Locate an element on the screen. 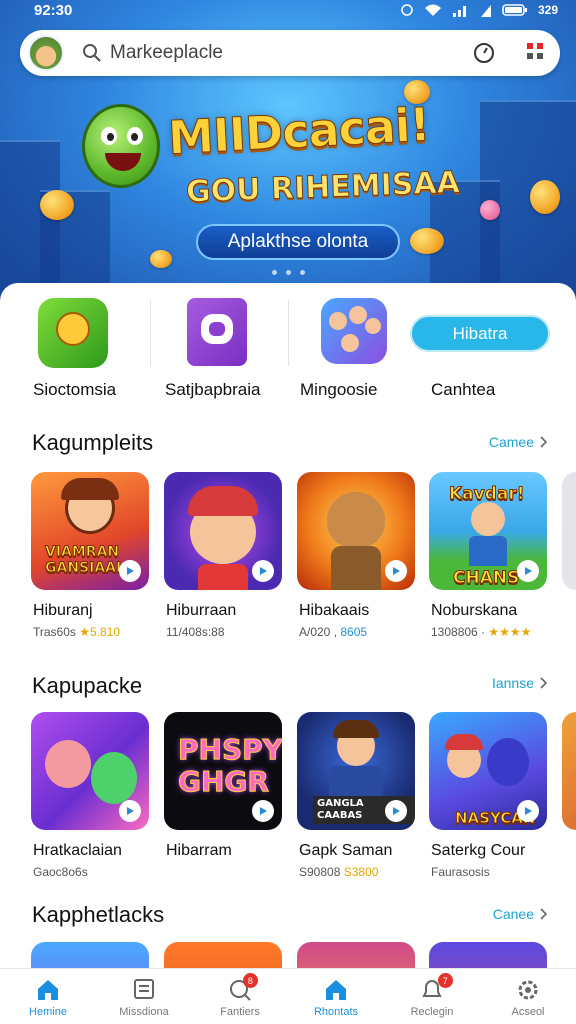 The height and width of the screenshot is (1024, 576). see-more-link: Camee is located at coordinates (518, 442).